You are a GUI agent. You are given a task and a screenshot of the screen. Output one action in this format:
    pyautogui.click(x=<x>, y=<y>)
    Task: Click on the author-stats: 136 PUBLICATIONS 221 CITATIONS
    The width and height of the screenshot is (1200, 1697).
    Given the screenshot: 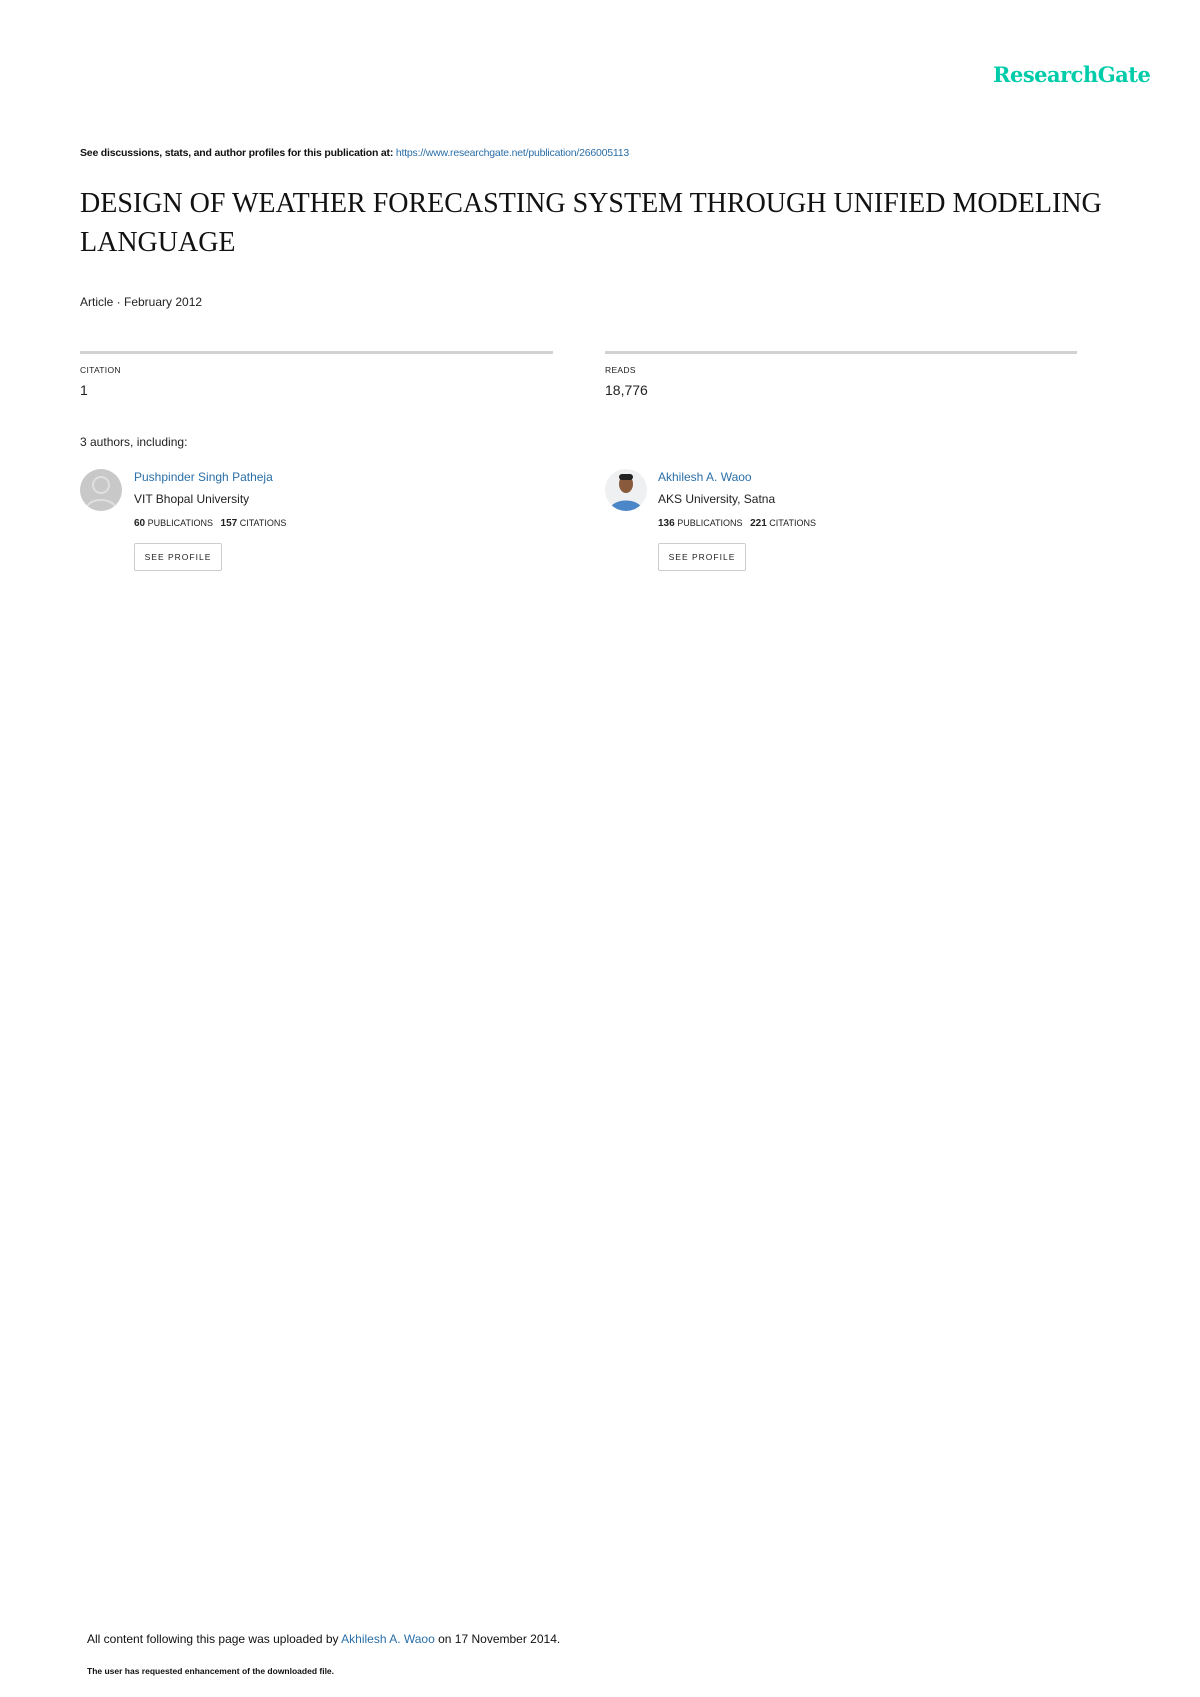 What is the action you would take?
    pyautogui.click(x=737, y=523)
    